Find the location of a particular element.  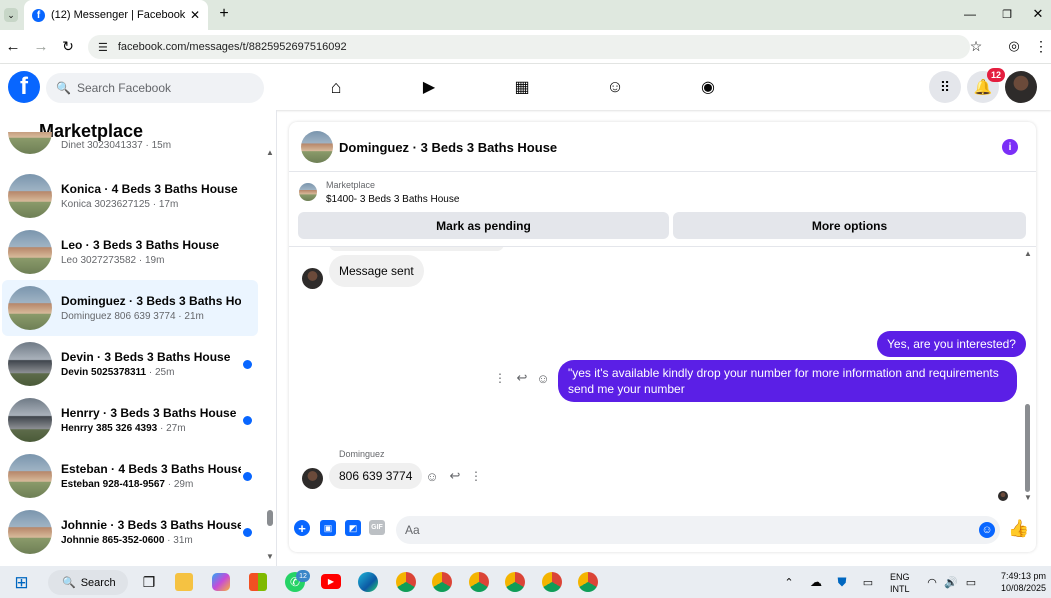

close-tab-icon: ✕ is located at coordinates (195, 15).